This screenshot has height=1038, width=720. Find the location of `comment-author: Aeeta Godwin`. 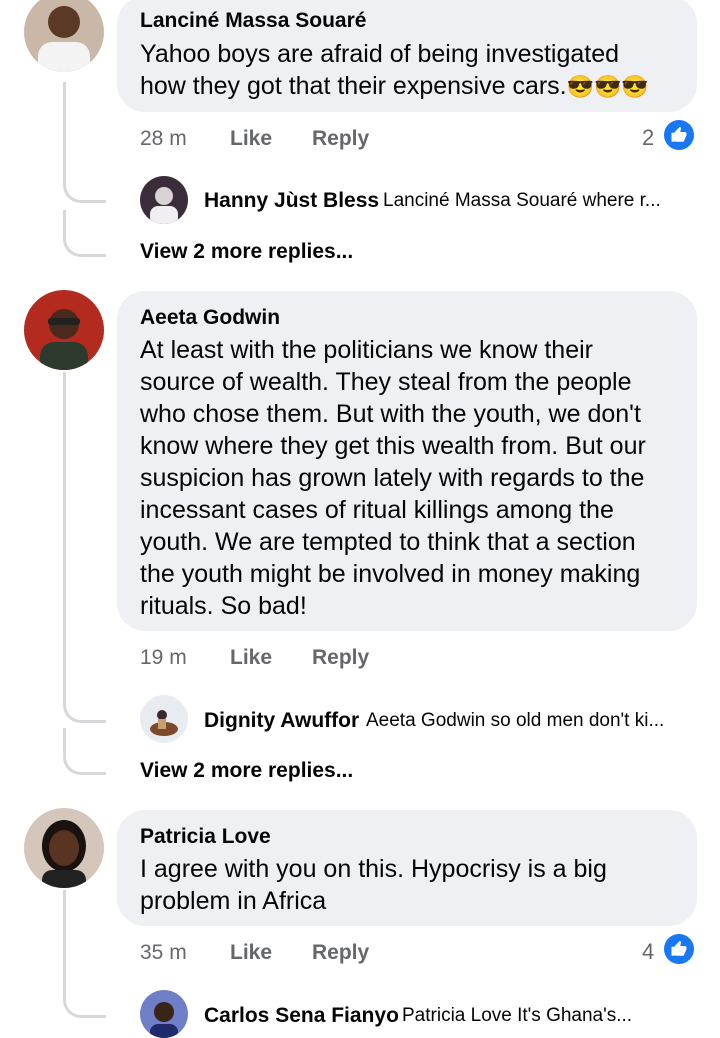

comment-author: Aeeta Godwin is located at coordinates (210, 318).